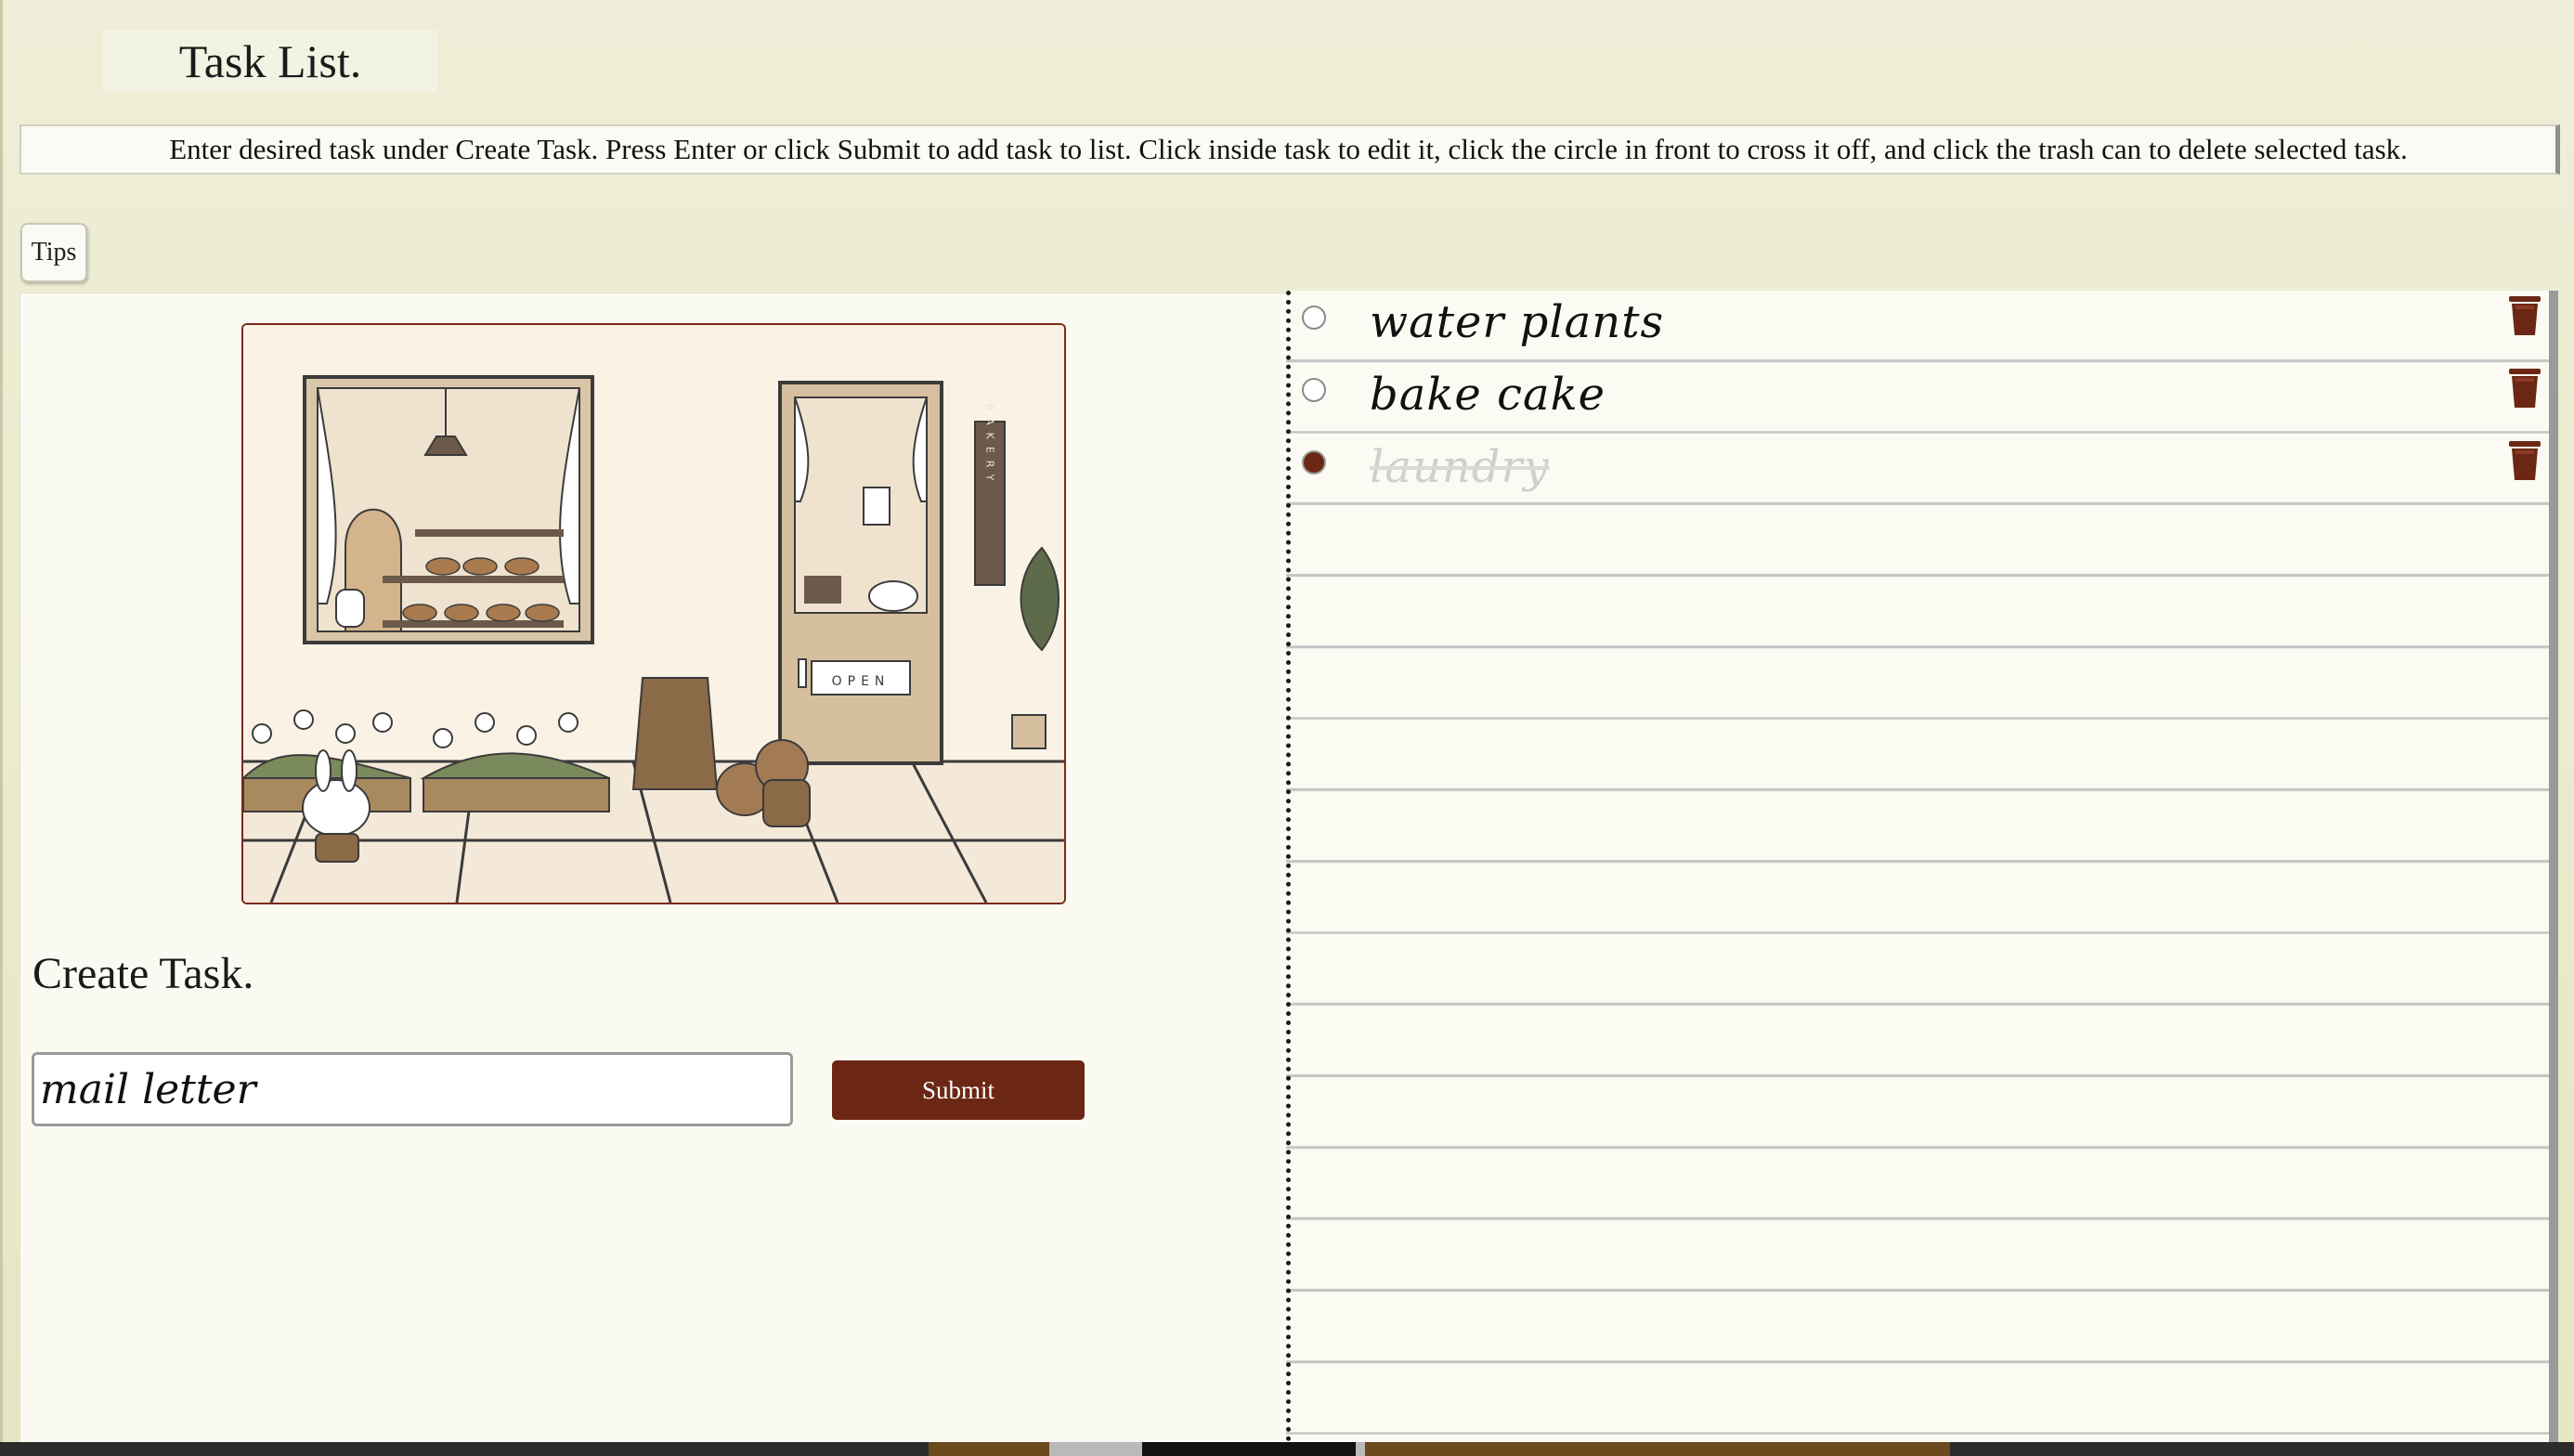  I want to click on submit-button-label: Submit, so click(958, 1089).